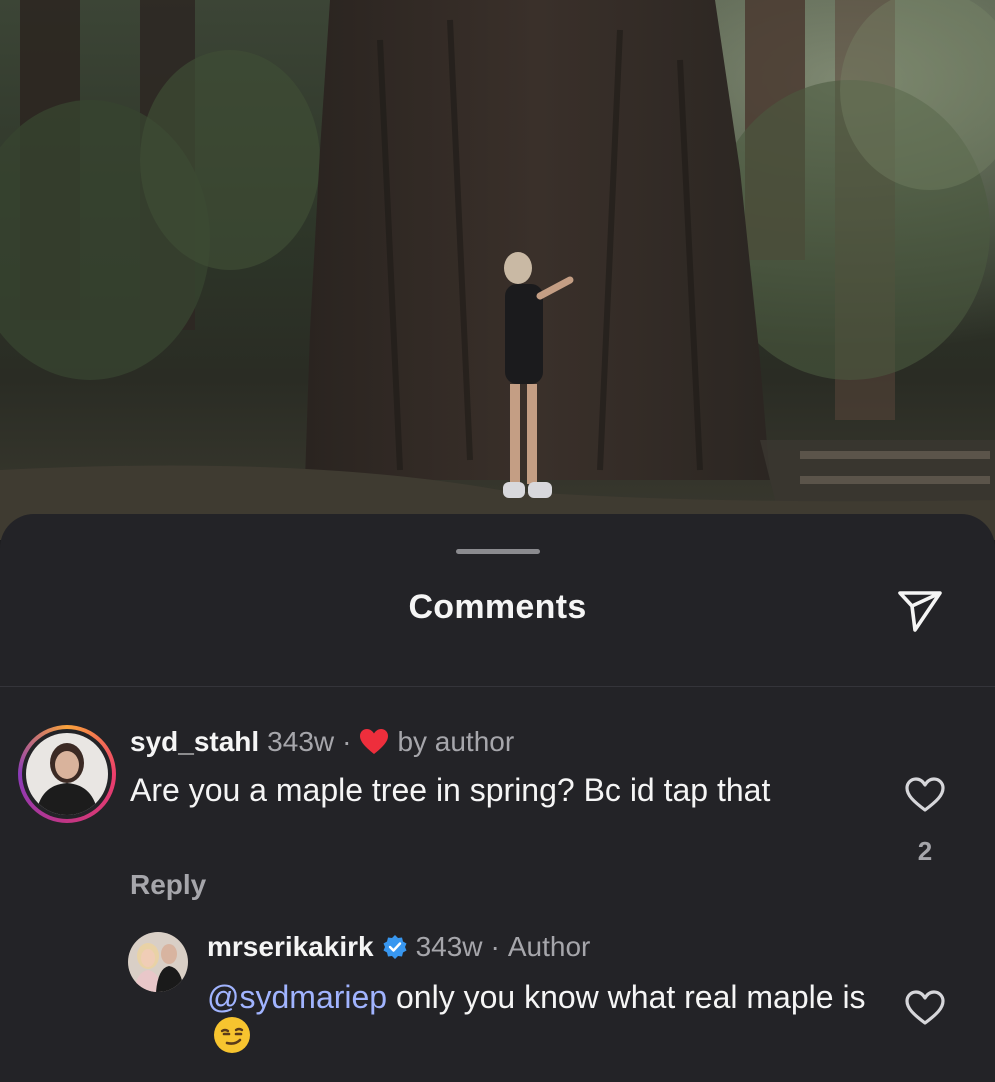  Describe the element at coordinates (374, 741) in the screenshot. I see `heart-filled-icon` at that location.